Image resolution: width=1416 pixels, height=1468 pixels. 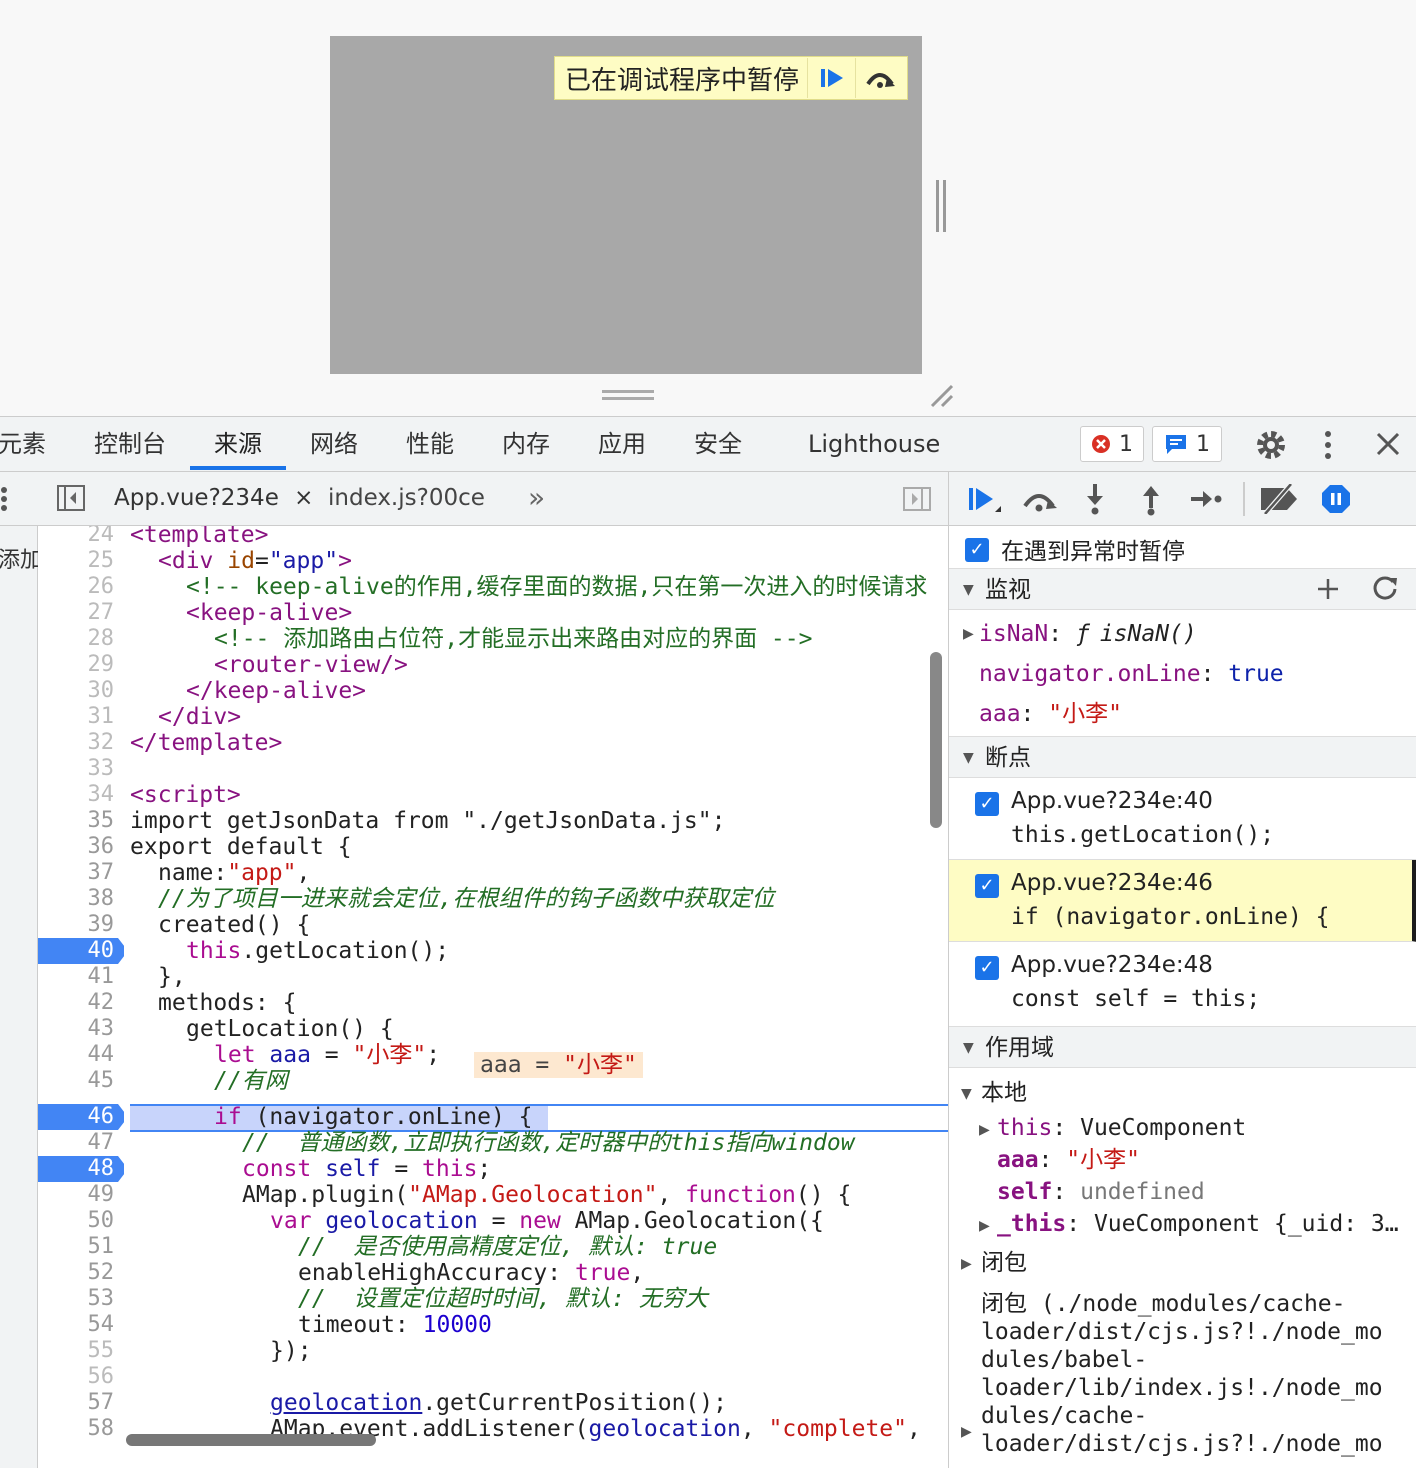 I want to click on line-number: 56, so click(x=81, y=1377).